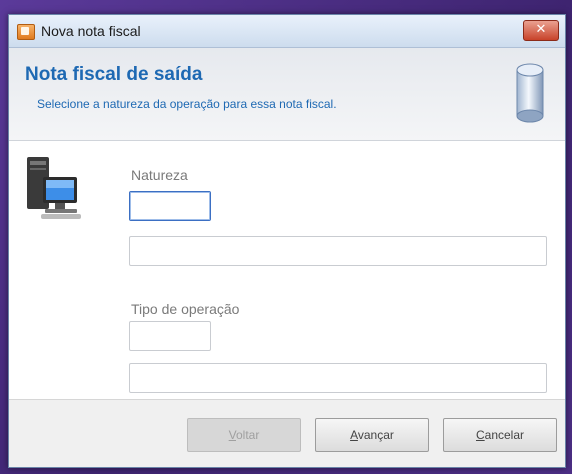 This screenshot has width=572, height=474. What do you see at coordinates (504, 435) in the screenshot?
I see `cancel-label: ancelar` at bounding box center [504, 435].